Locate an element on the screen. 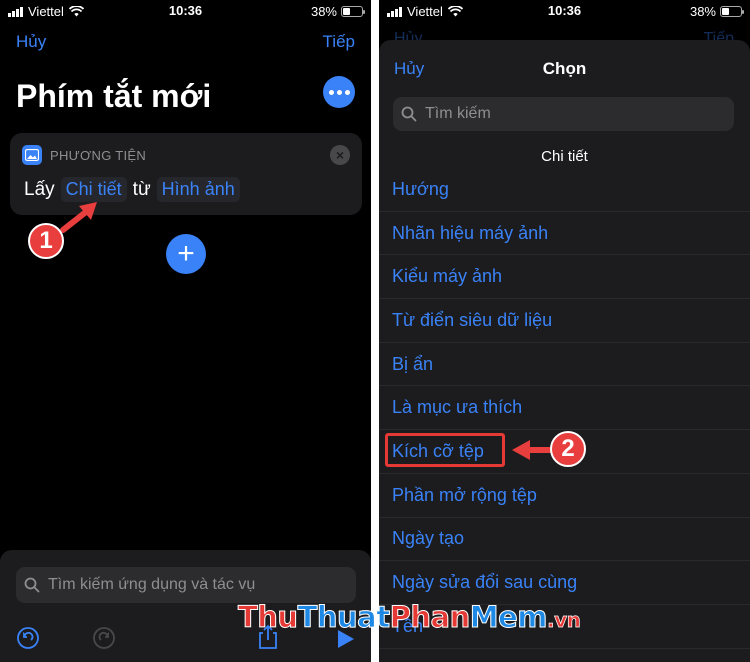  page-title: Phím tắt mới is located at coordinates (114, 96).